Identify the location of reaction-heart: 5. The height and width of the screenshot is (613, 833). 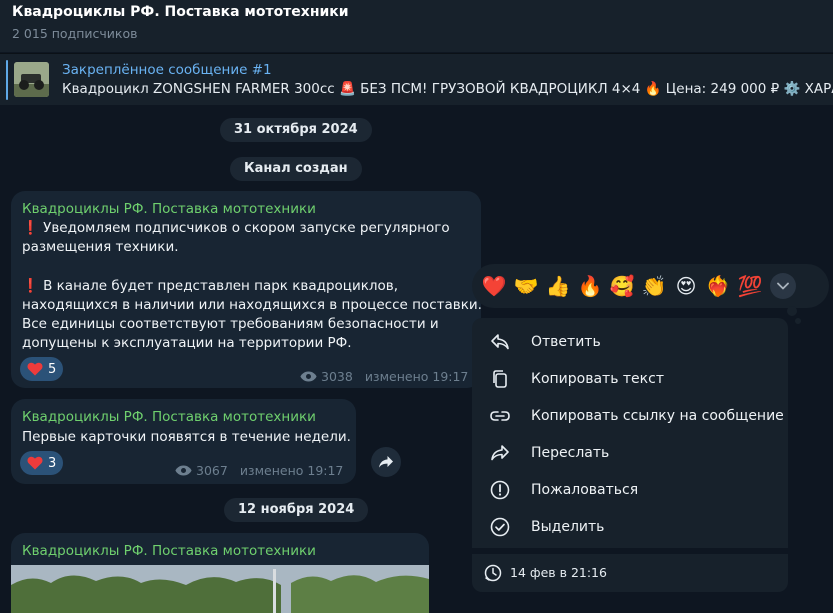
(42, 369).